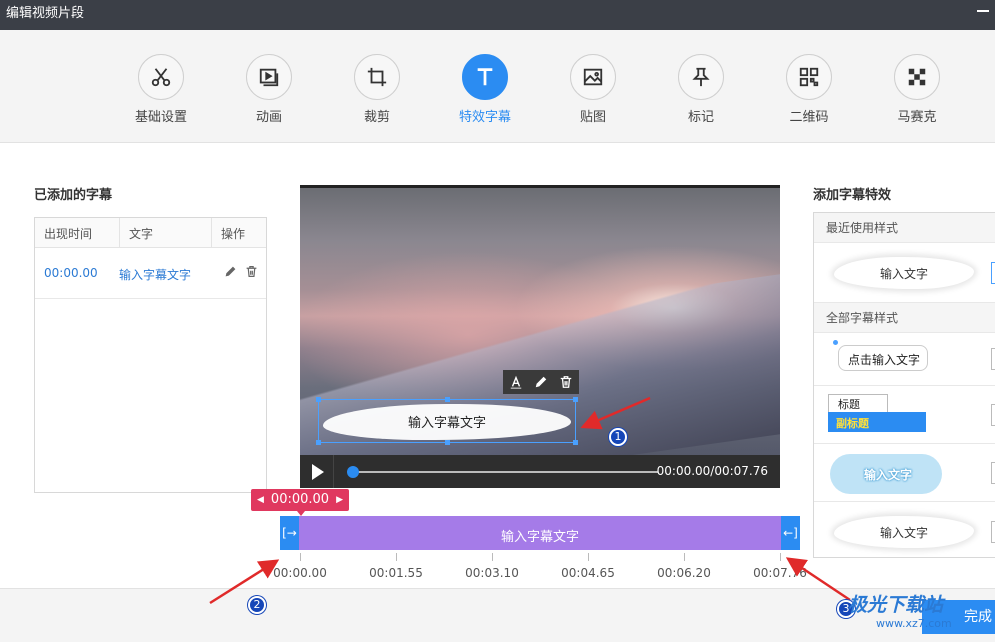 This screenshot has width=995, height=642. I want to click on watermark-line1: 极光下载站, so click(896, 605).